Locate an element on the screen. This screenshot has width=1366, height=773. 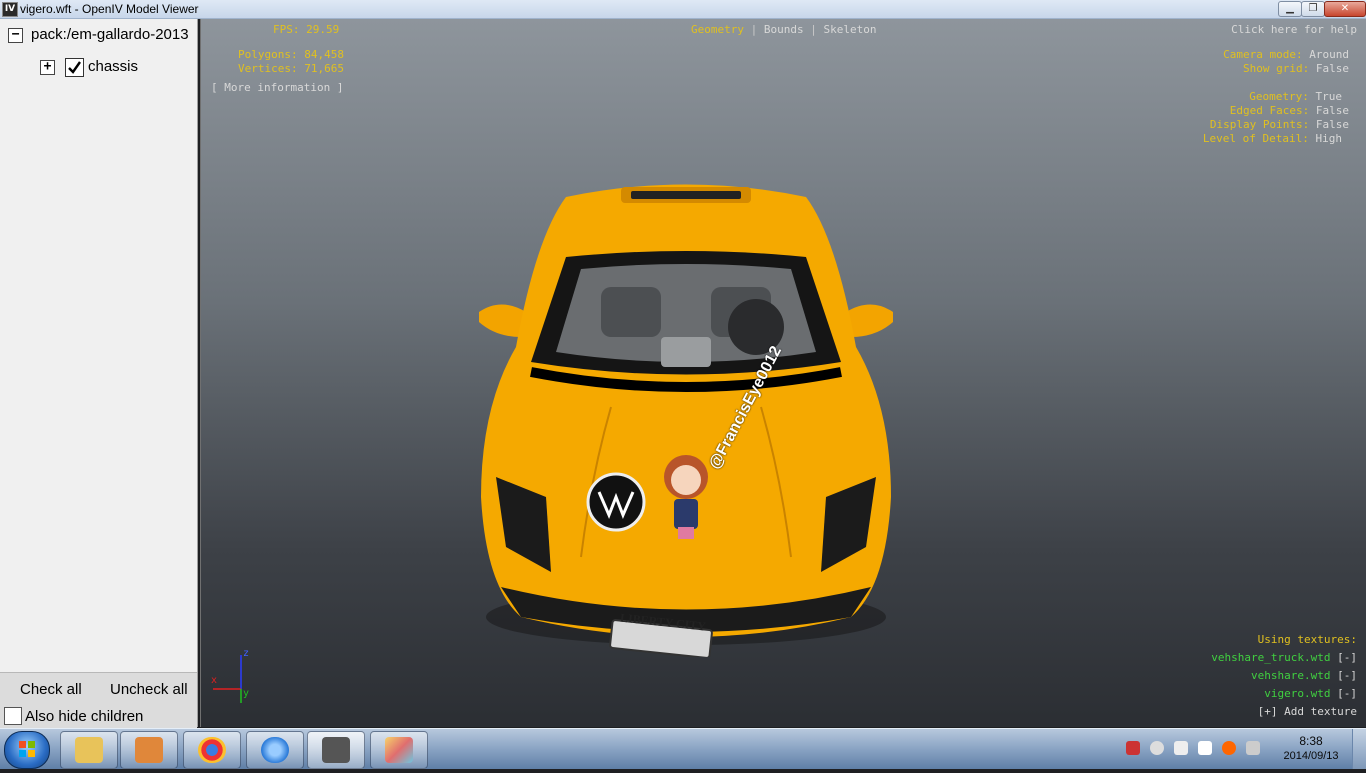
lod-value: High is located at coordinates (1329, 138).